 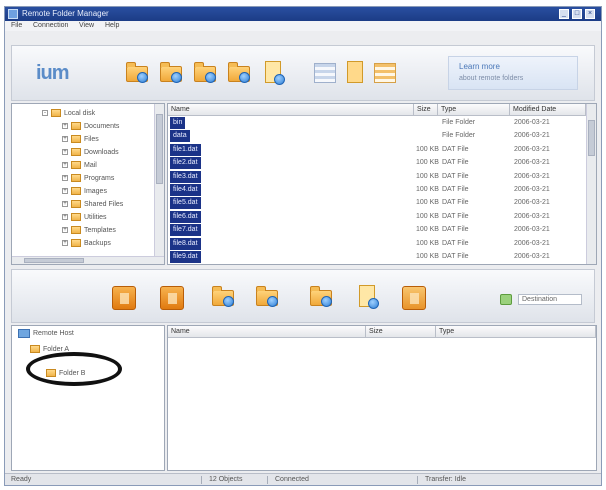 What do you see at coordinates (550, 299) in the screenshot?
I see `destination-field: Destination` at bounding box center [550, 299].